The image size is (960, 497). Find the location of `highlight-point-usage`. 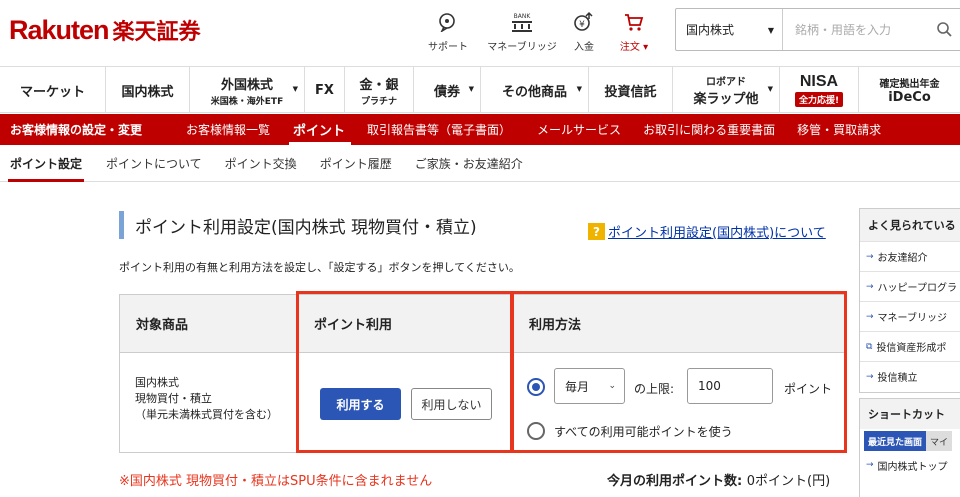

highlight-point-usage is located at coordinates (404, 372).